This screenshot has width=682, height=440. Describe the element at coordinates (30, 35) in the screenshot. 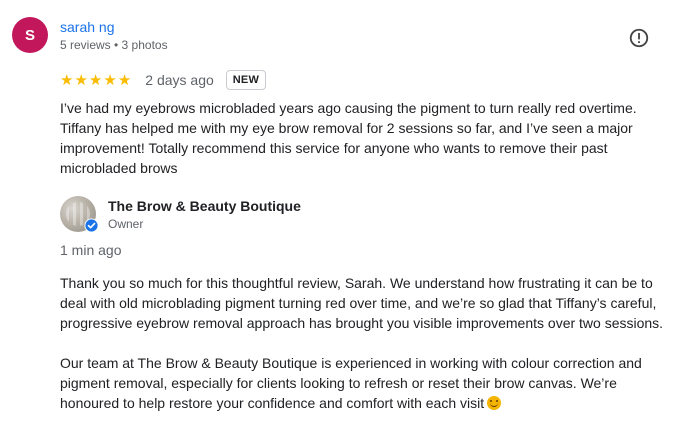

I see `reviewer-avatar: S` at that location.